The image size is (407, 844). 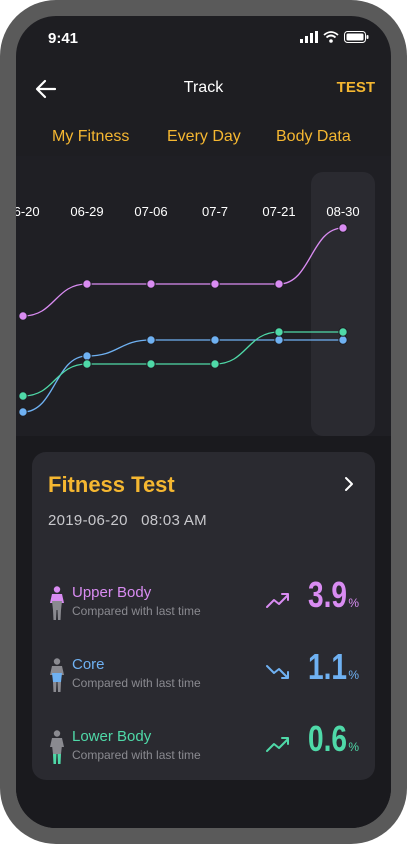 I want to click on tab-my-fitness: My Fitness, so click(x=90, y=143).